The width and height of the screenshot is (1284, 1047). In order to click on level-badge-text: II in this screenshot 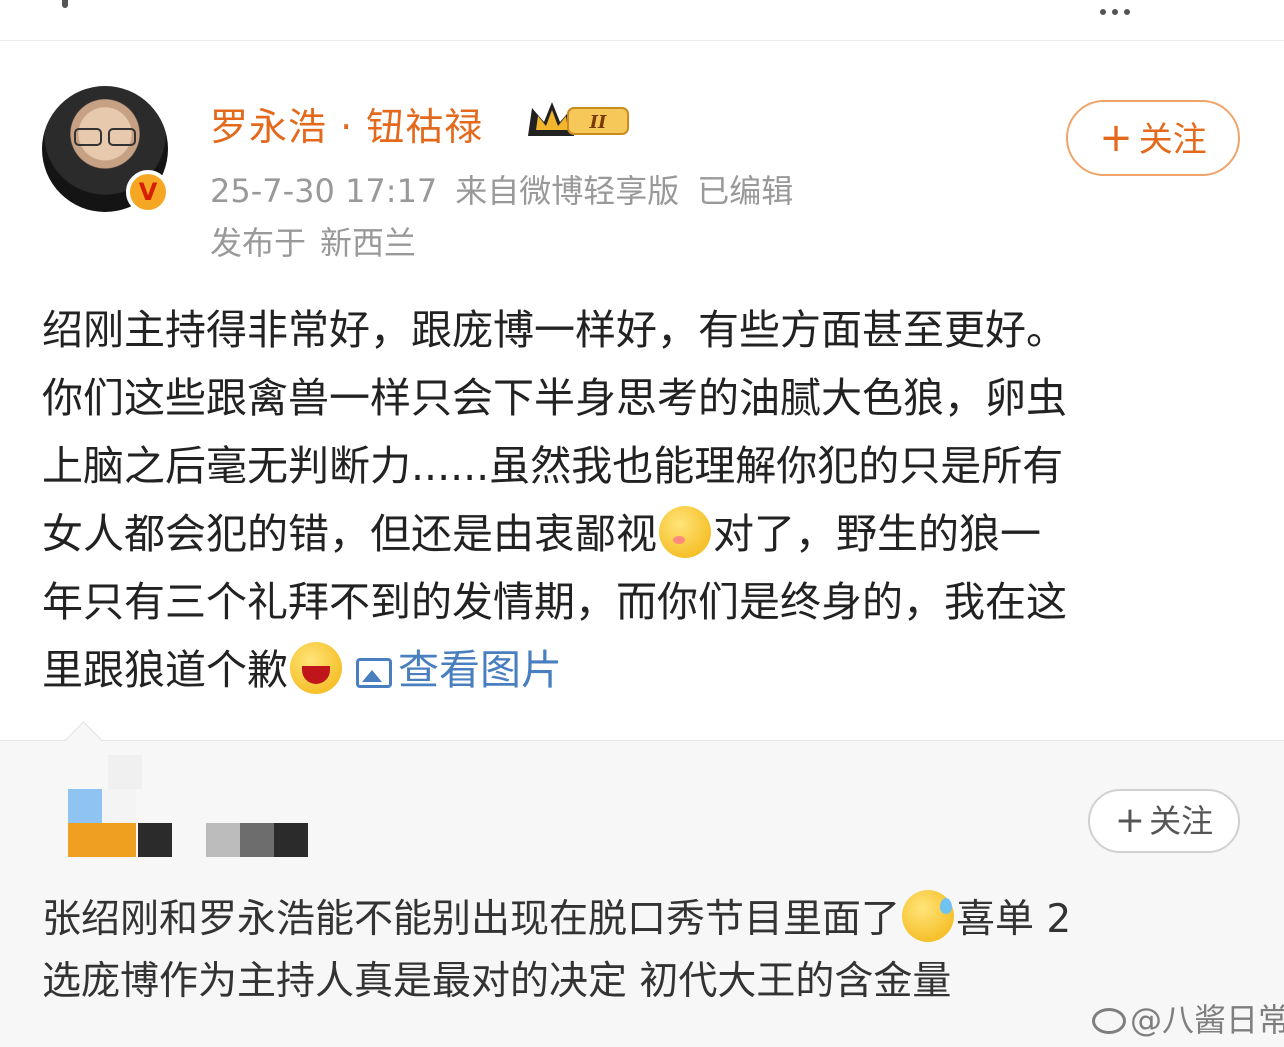, I will do `click(598, 122)`.